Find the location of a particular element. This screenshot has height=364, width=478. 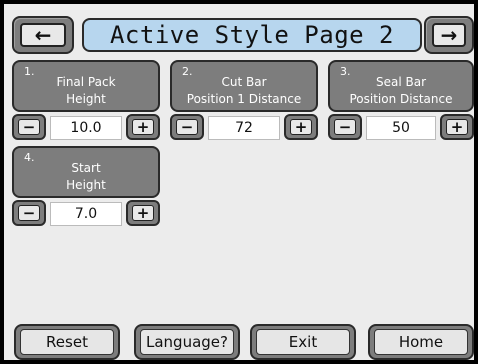

page-title: Active Style Page 2 is located at coordinates (252, 35).